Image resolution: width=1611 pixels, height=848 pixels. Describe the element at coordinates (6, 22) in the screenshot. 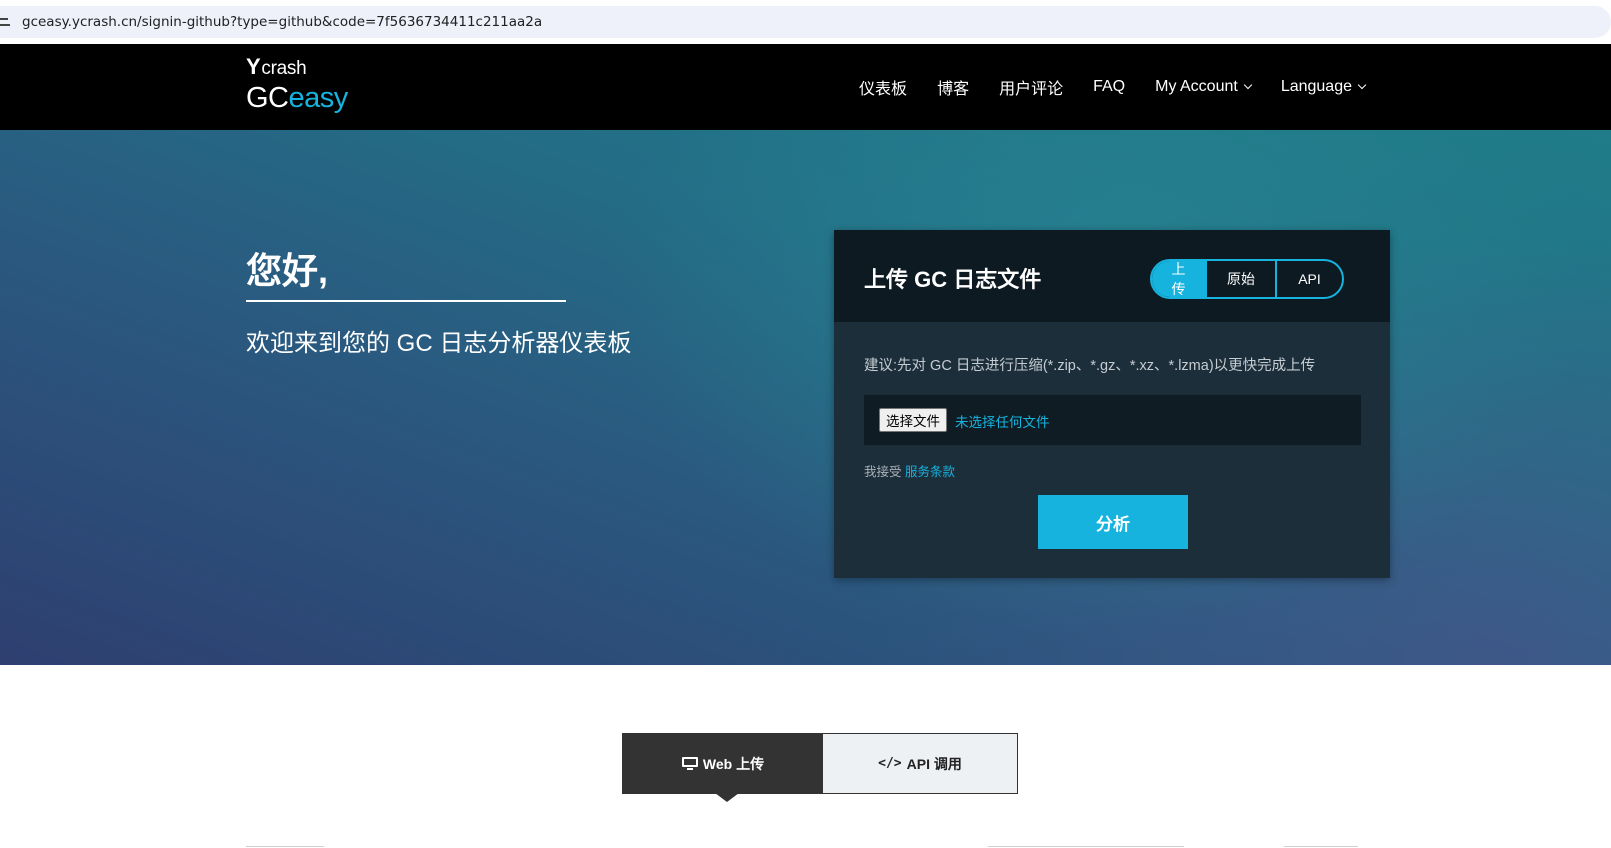

I see `site-settings-icon` at that location.